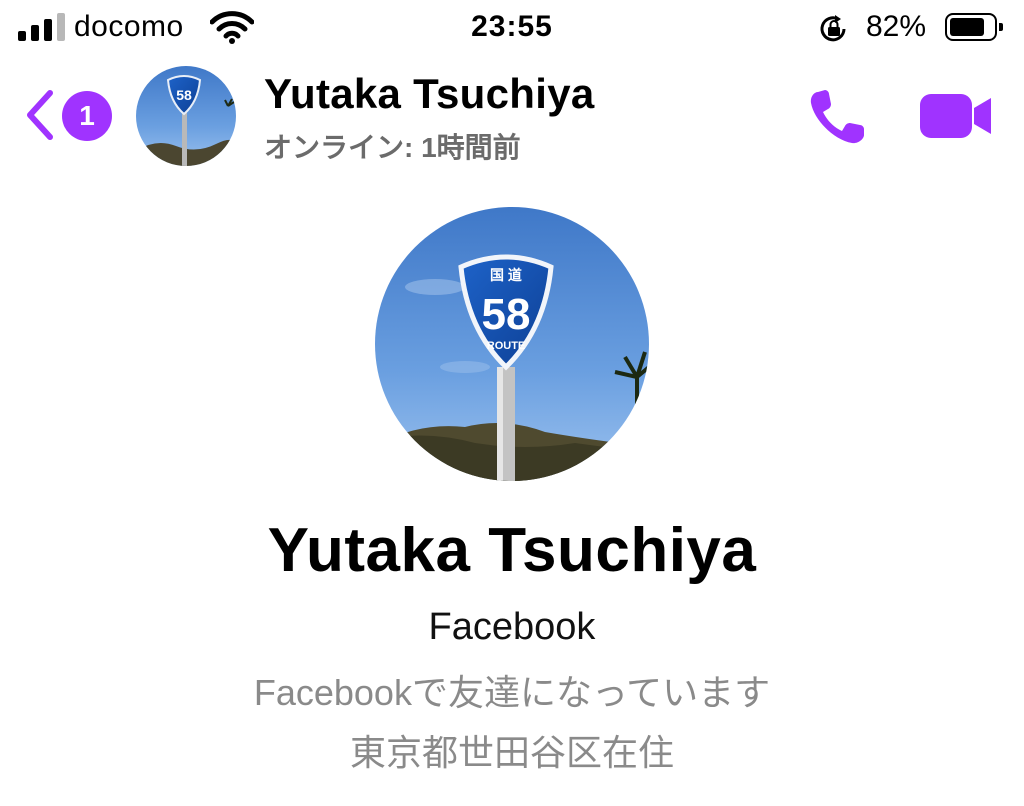  Describe the element at coordinates (896, 26) in the screenshot. I see `battery-percent: 82%` at that location.